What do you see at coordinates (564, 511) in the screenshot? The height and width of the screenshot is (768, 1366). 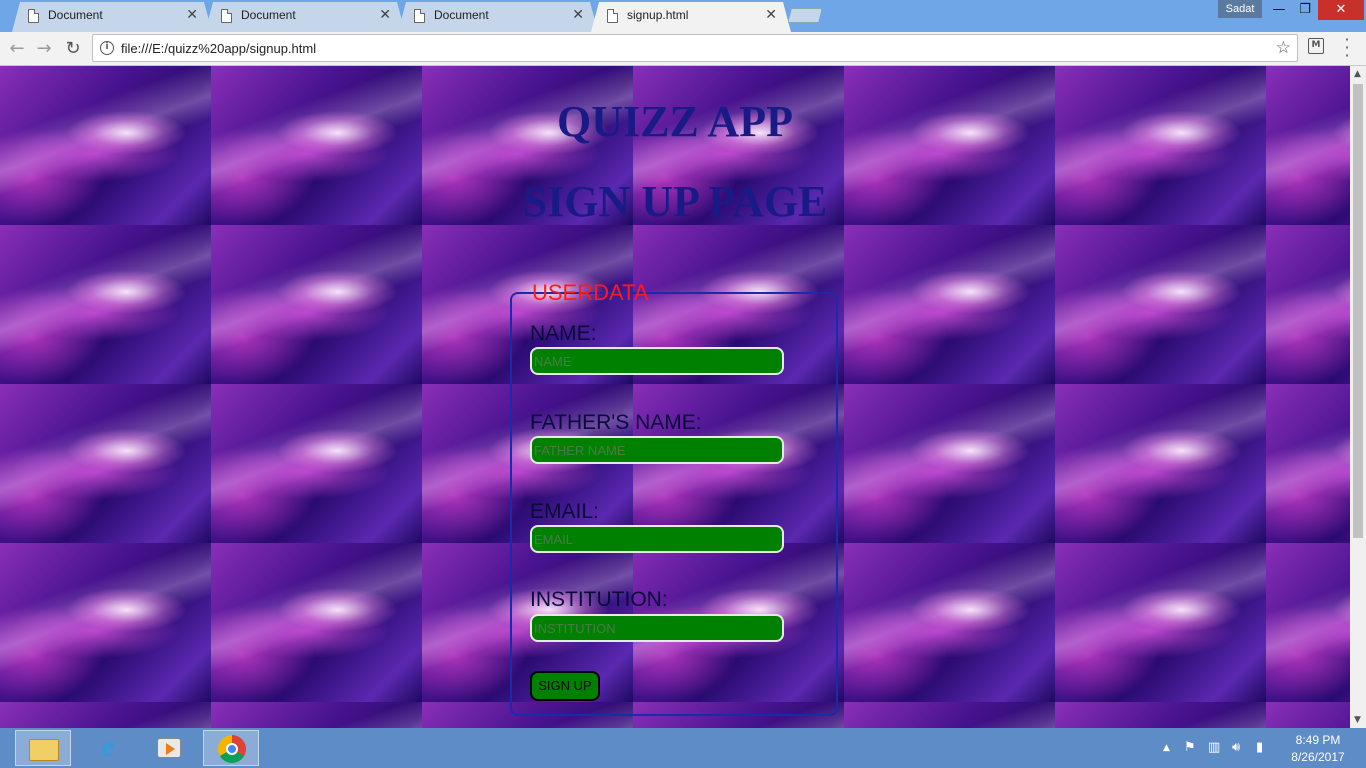 I see `email-label: EMAIL:` at bounding box center [564, 511].